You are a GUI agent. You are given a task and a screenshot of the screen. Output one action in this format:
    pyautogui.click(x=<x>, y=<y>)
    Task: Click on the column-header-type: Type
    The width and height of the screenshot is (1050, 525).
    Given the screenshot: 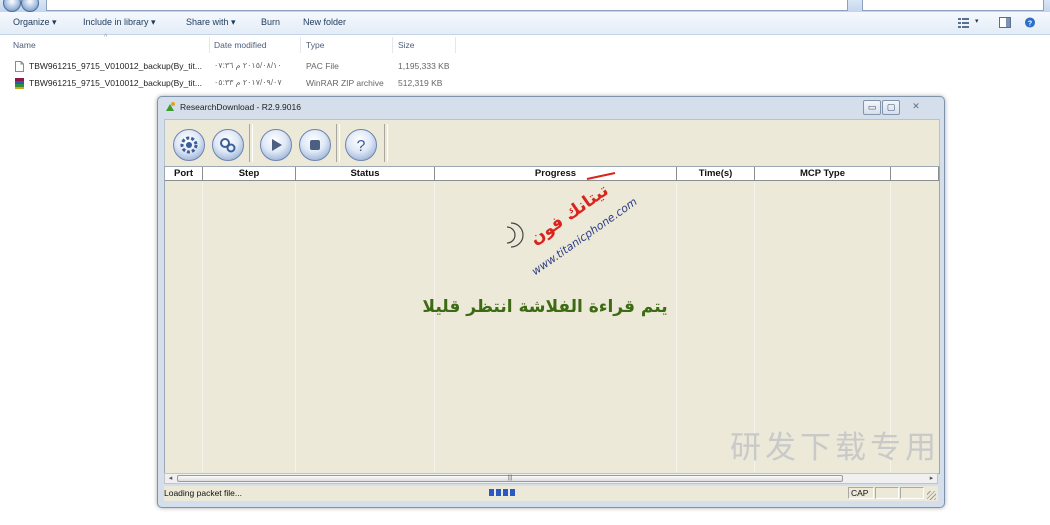 What is the action you would take?
    pyautogui.click(x=315, y=45)
    